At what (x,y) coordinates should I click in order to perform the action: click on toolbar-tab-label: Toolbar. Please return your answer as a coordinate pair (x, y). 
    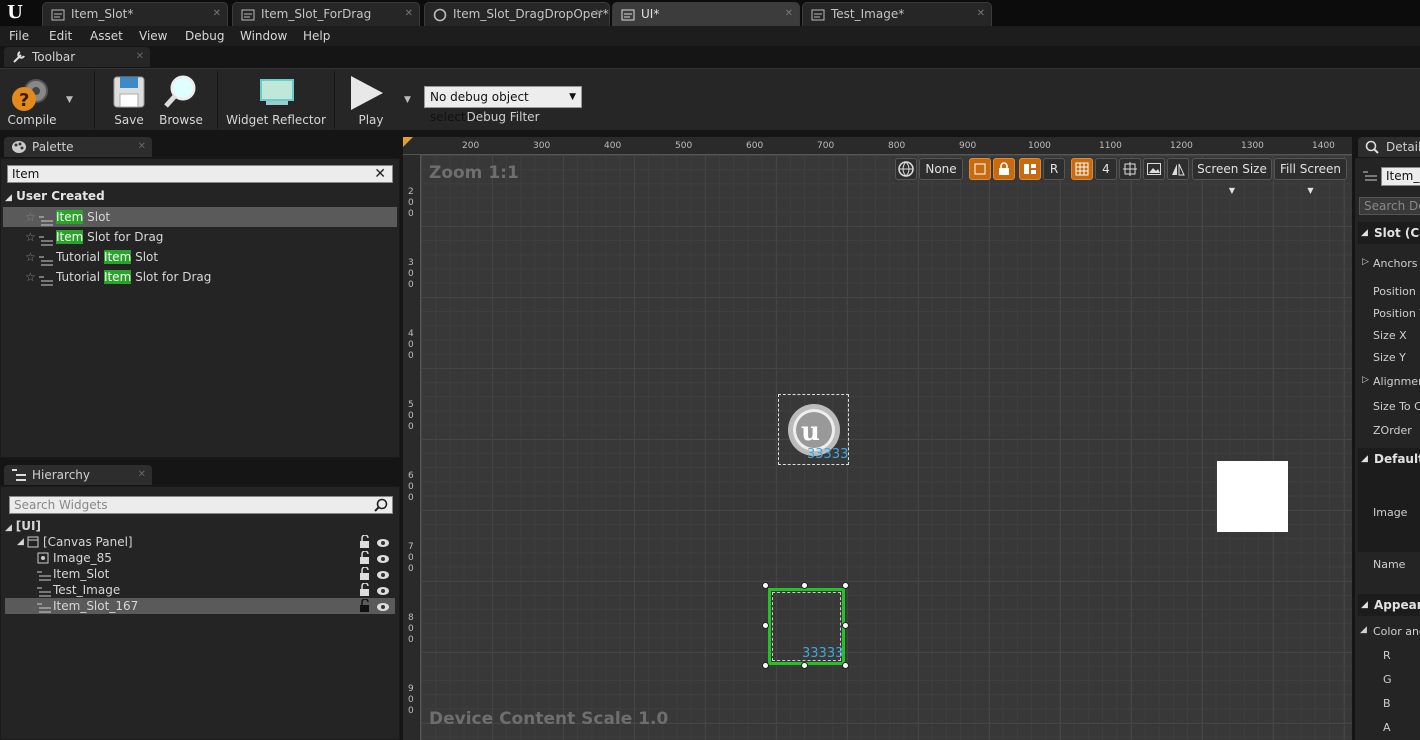
    Looking at the image, I should click on (54, 57).